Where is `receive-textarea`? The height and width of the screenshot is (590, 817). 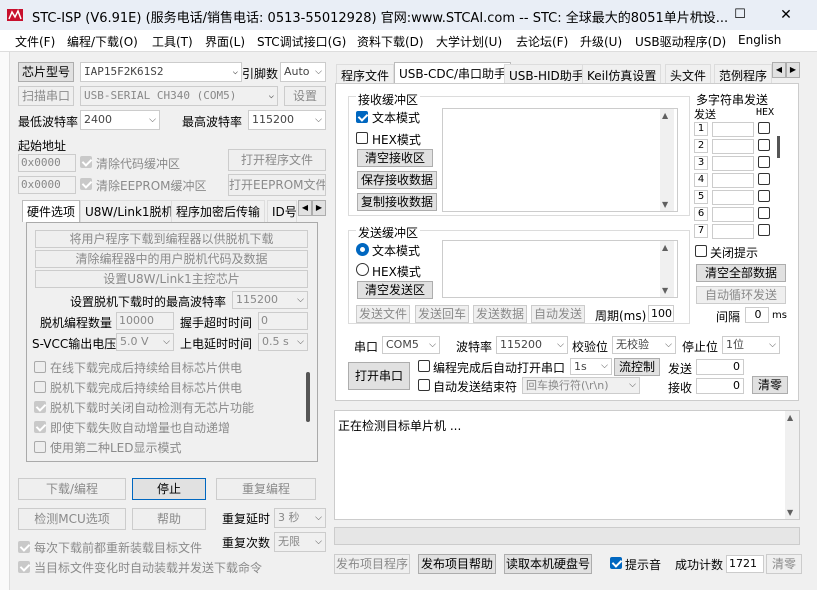 receive-textarea is located at coordinates (560, 160).